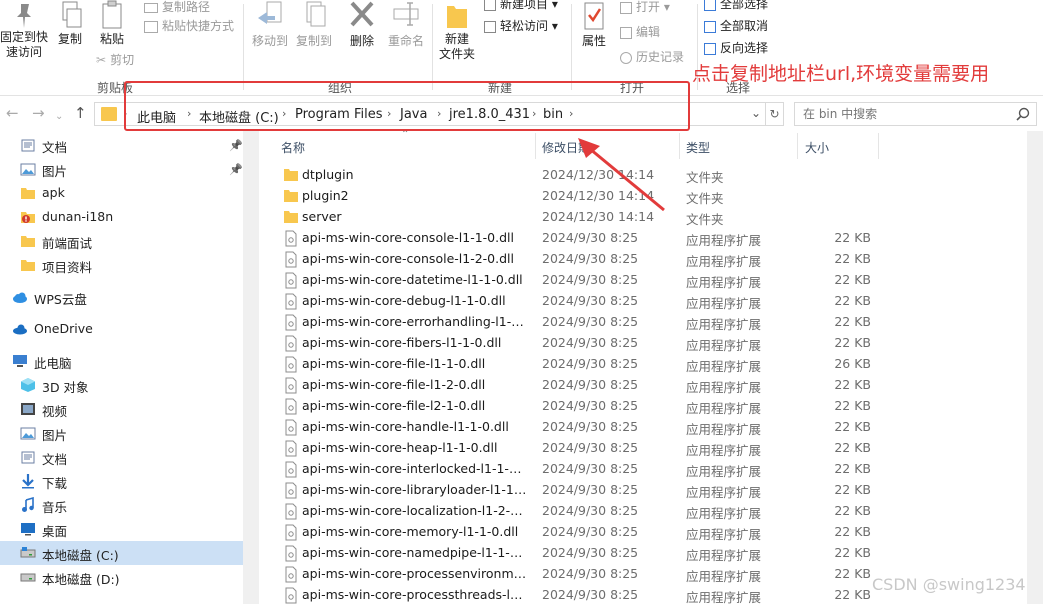 The image size is (1043, 604). I want to click on desktop-icon, so click(28, 529).